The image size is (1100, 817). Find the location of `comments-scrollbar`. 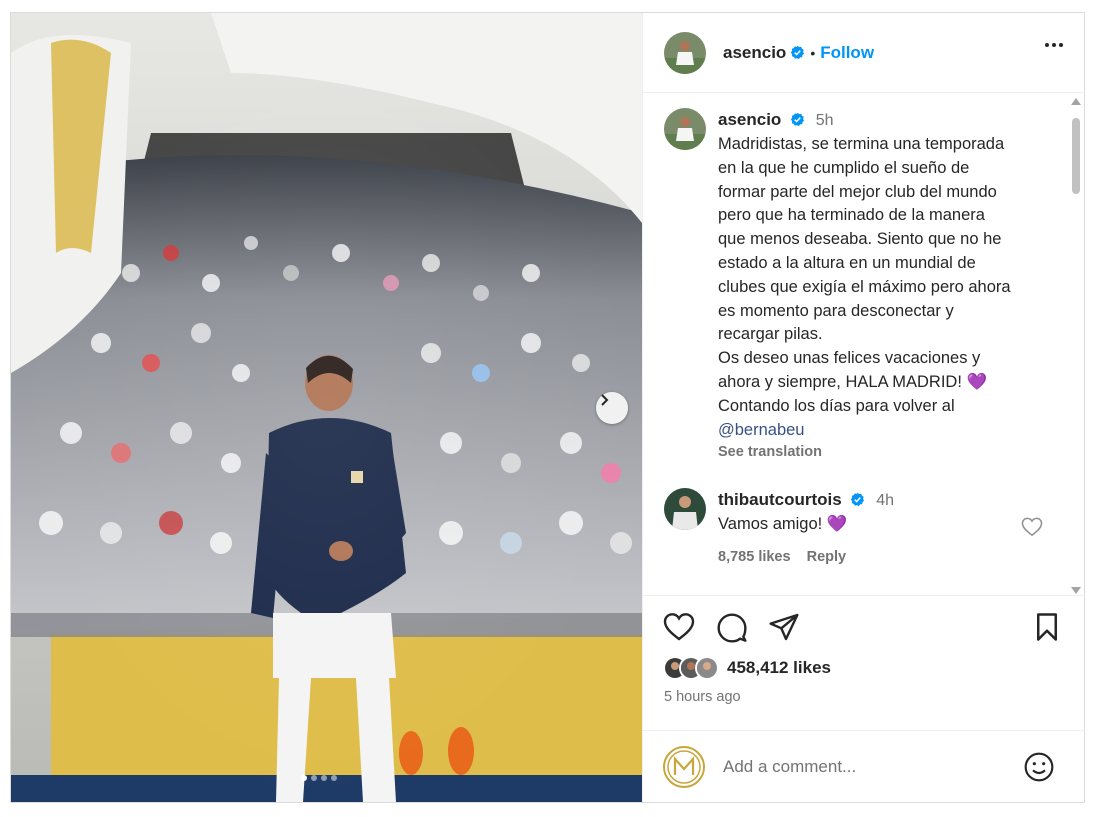

comments-scrollbar is located at coordinates (1076, 346).